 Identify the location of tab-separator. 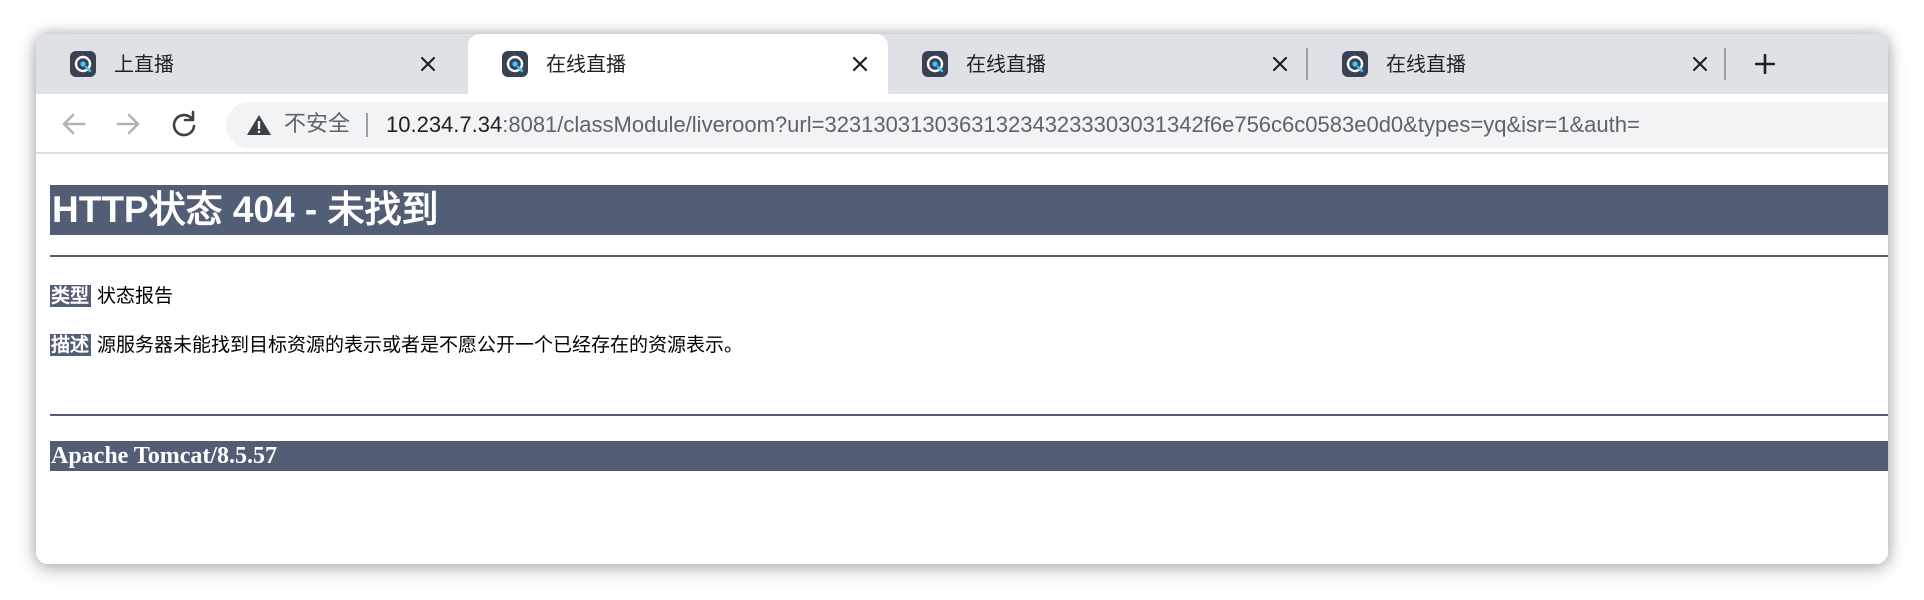
(1725, 64).